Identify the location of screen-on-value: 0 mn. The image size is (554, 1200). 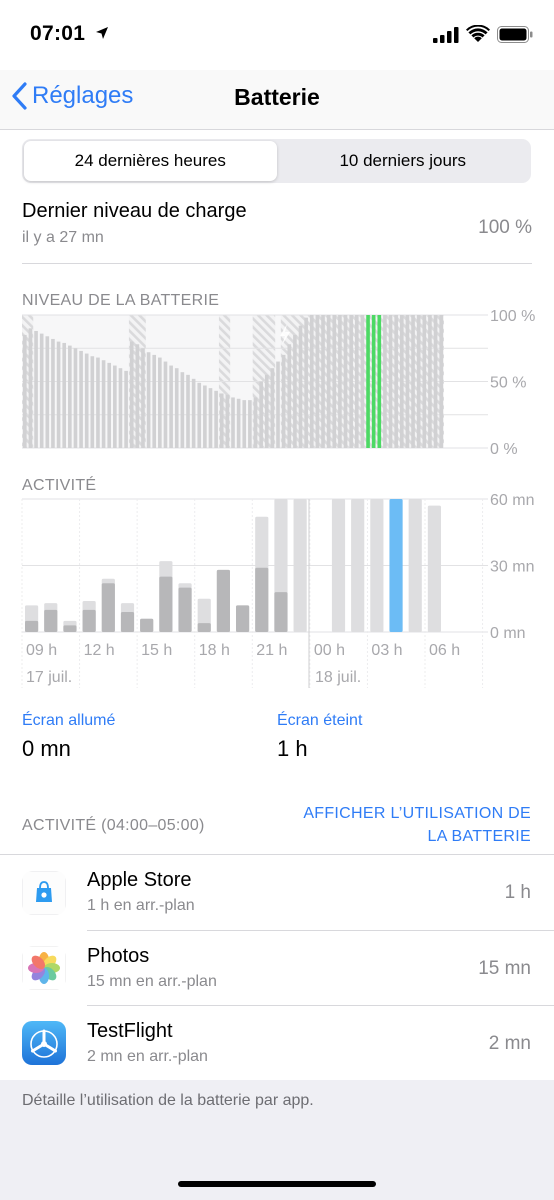
(46, 748).